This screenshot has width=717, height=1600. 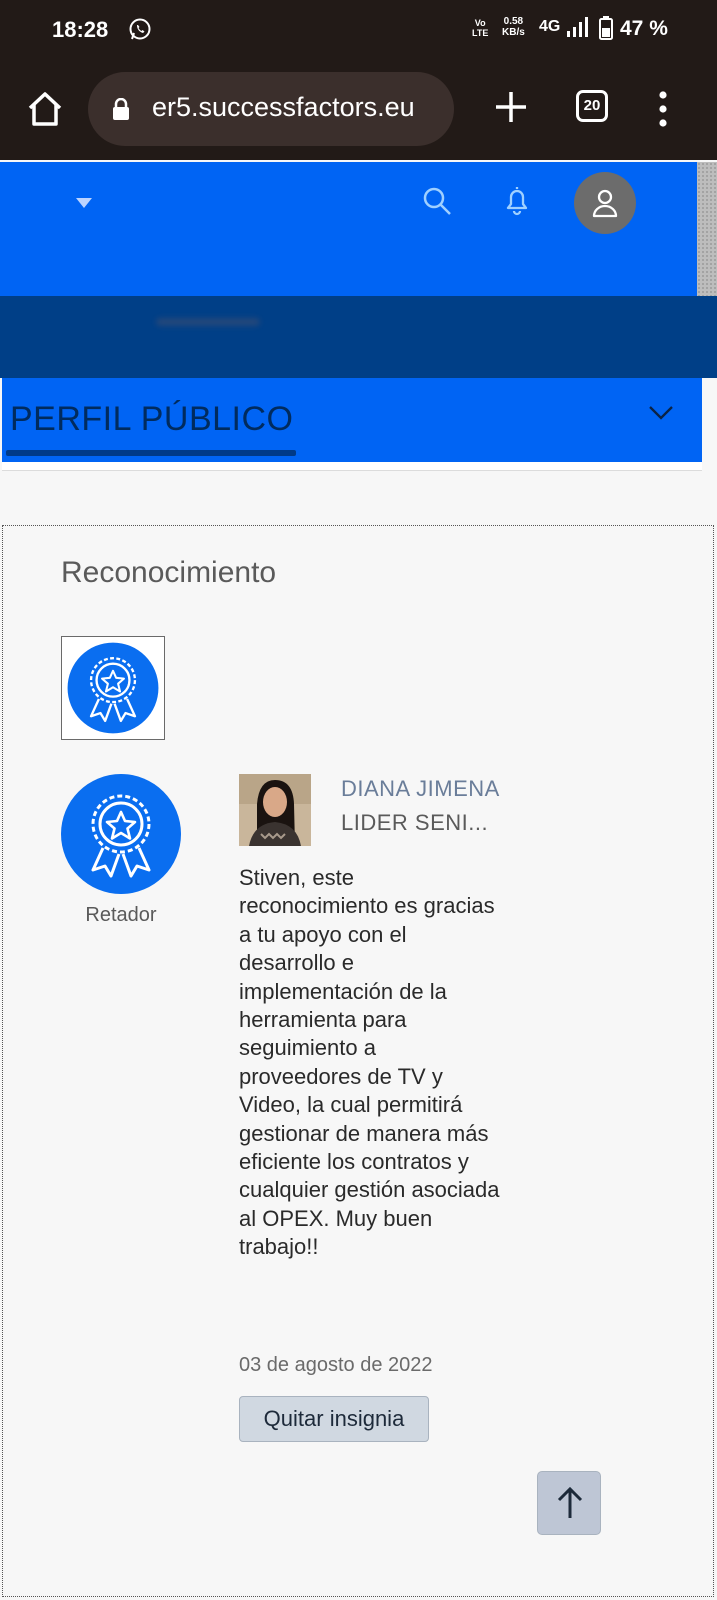 I want to click on address-bar: er5.successfactors.eu, so click(x=271, y=109).